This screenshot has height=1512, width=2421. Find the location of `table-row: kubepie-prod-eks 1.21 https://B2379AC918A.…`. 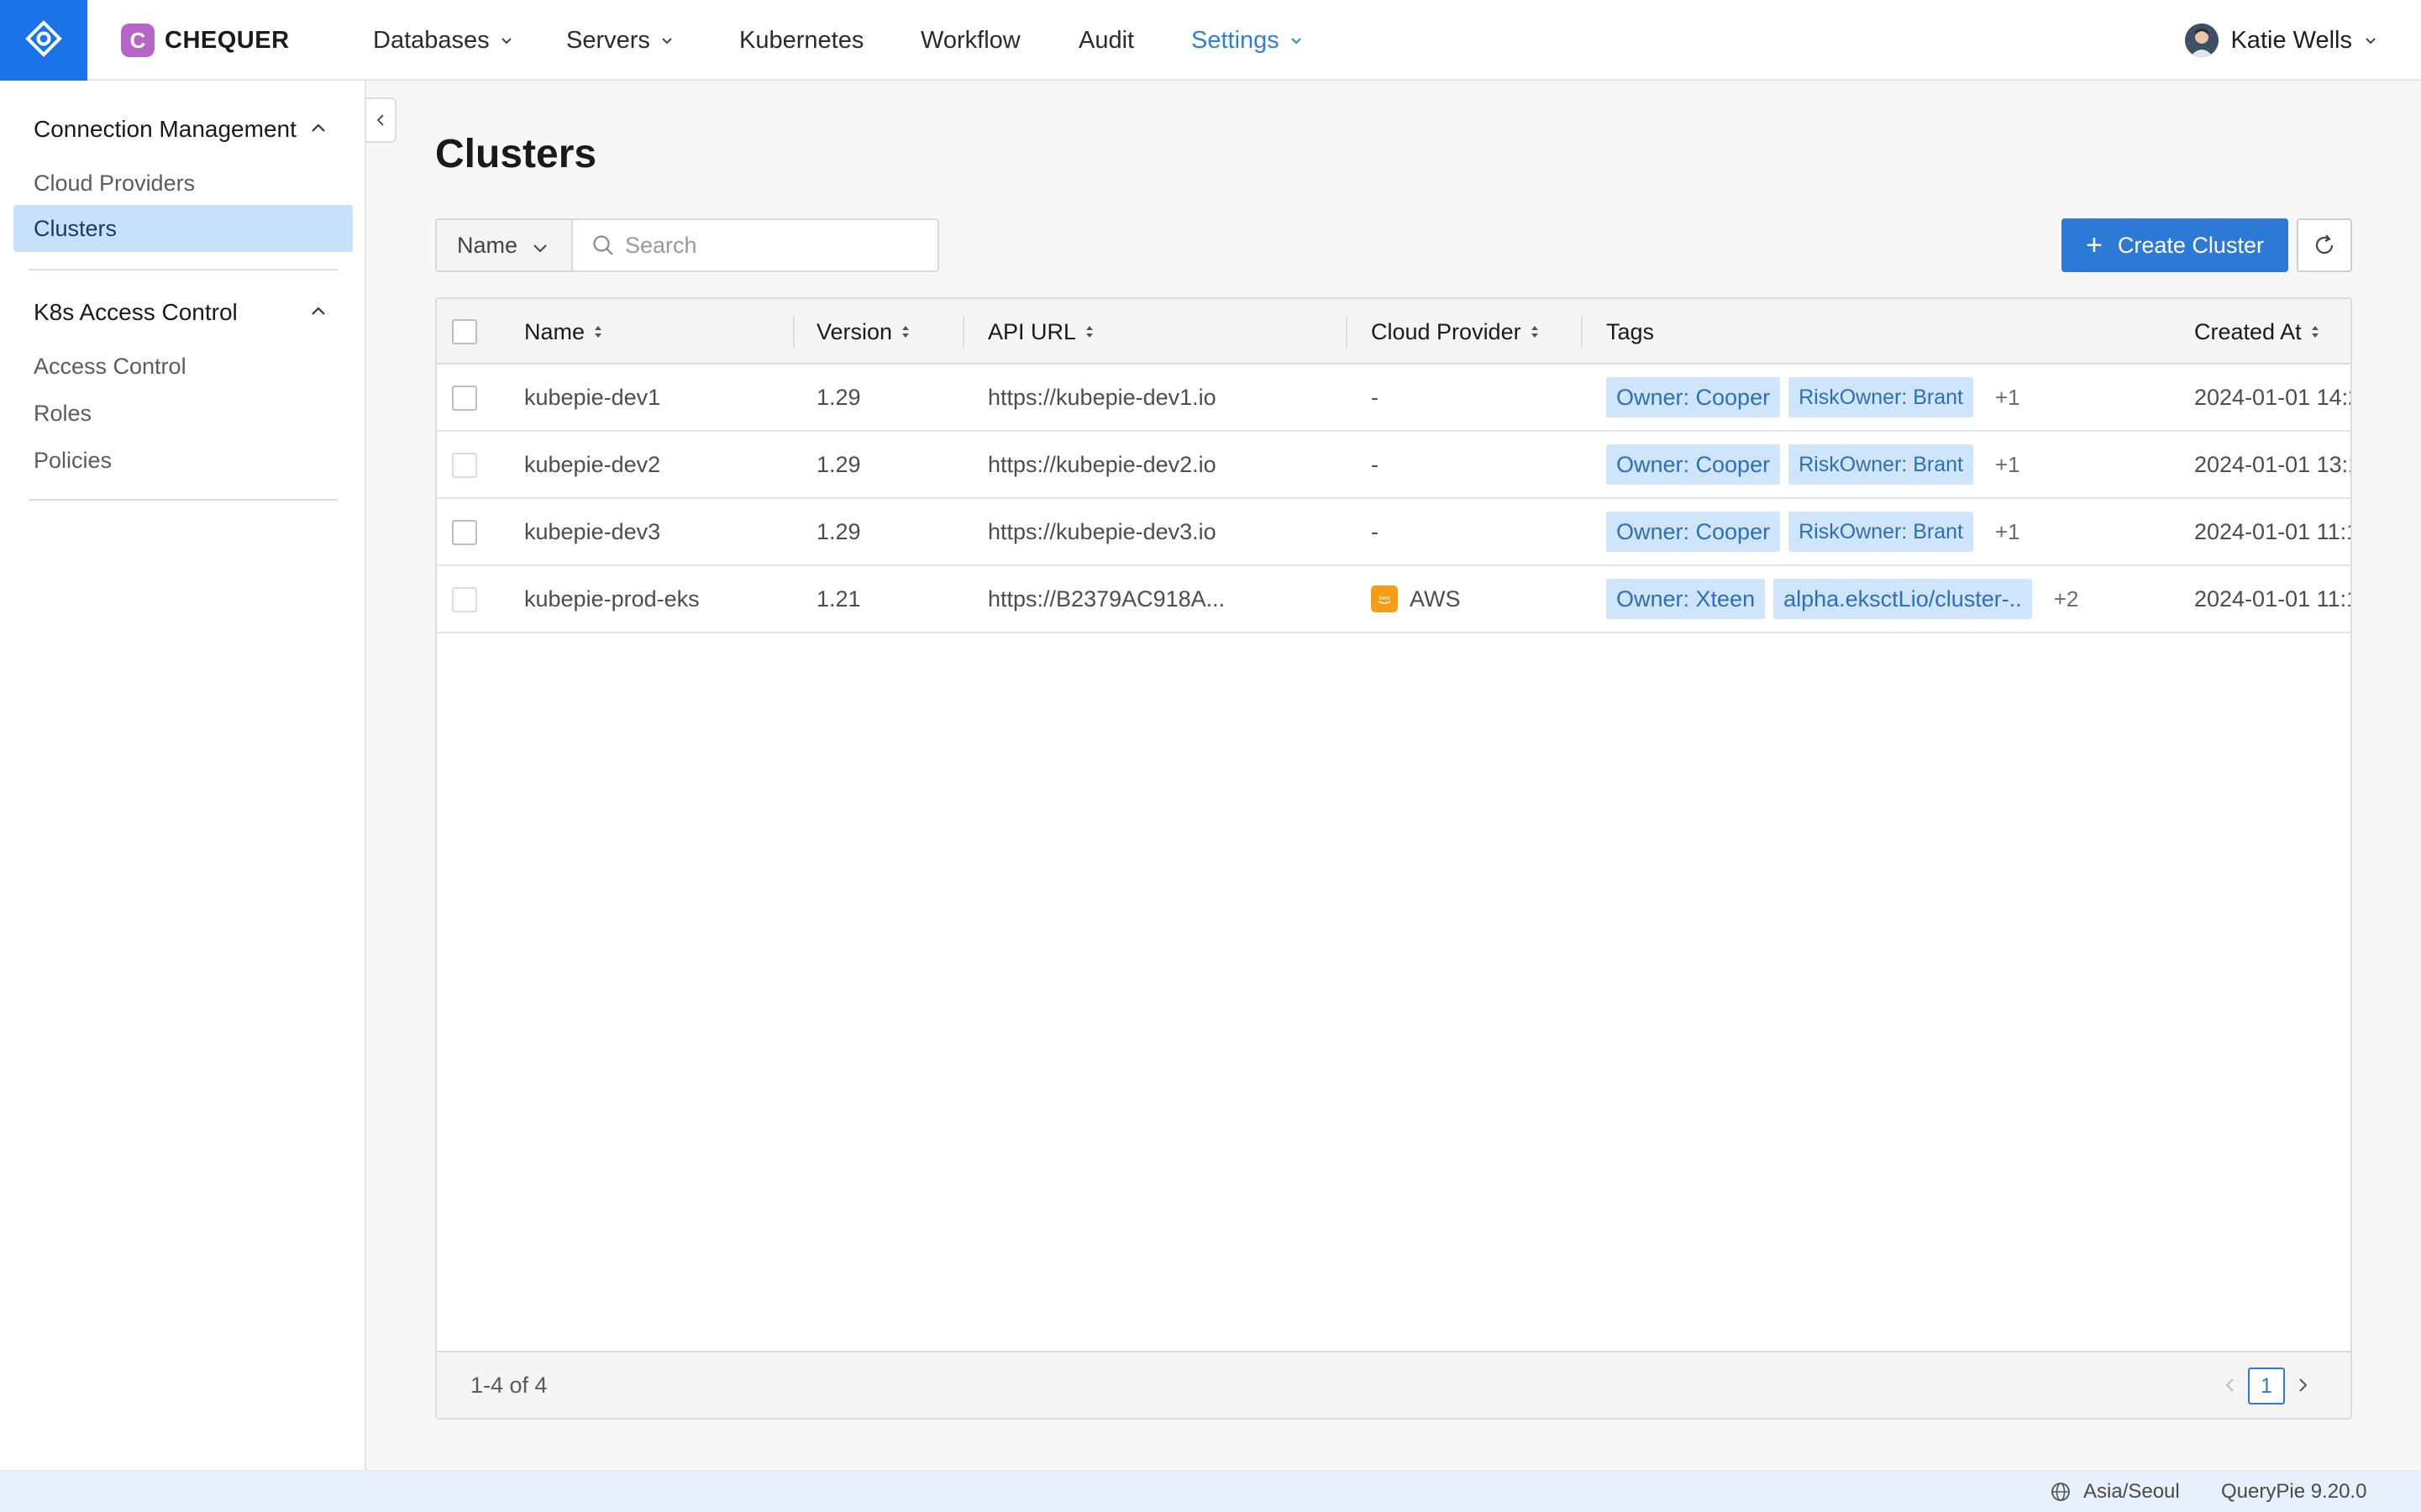

table-row: kubepie-prod-eks 1.21 https://B2379AC918A.… is located at coordinates (1393, 599).